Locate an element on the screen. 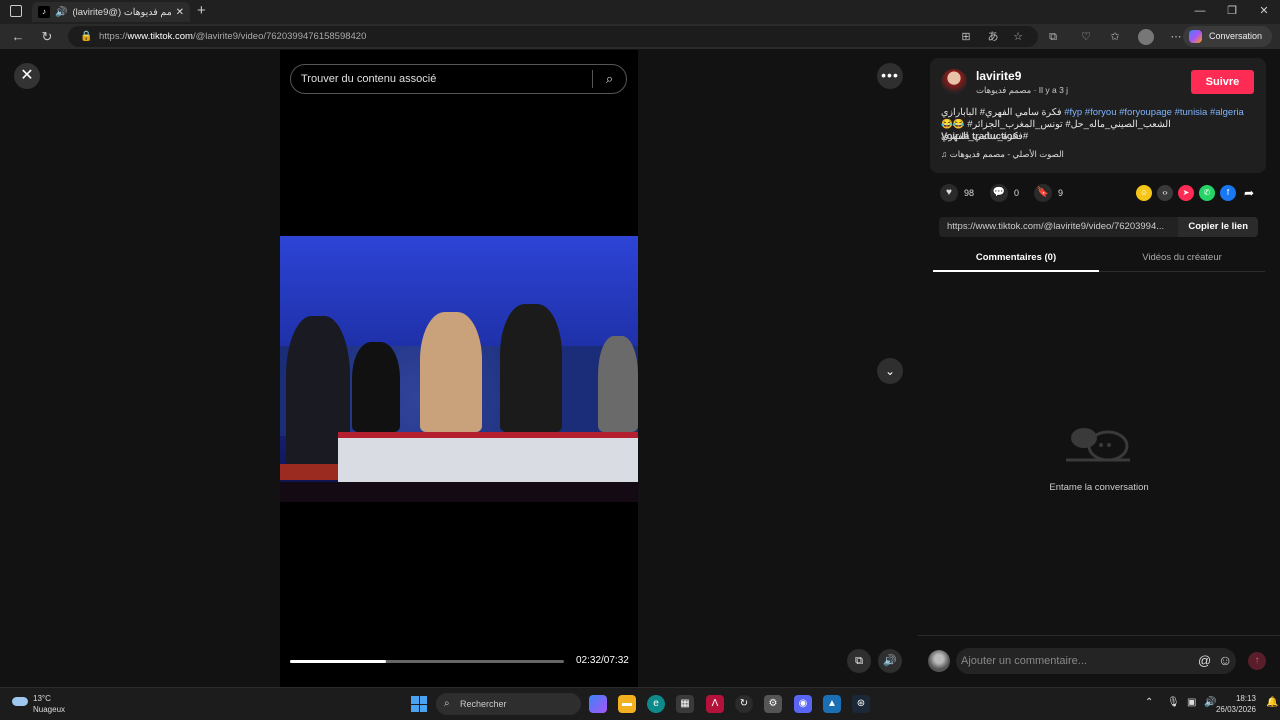 This screenshot has width=1280, height=720. system-clock: 18:13 26/03/2026 is located at coordinates (1236, 704).